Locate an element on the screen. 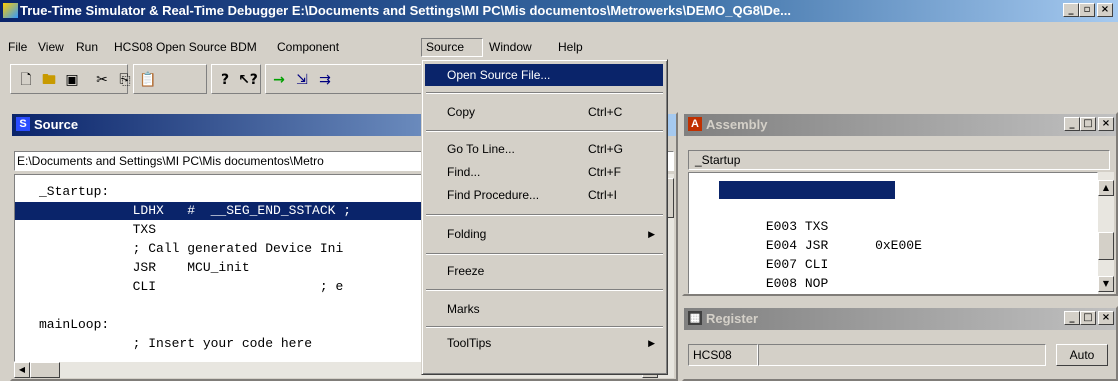  menu-bdm: HCS08 Open Source BDM is located at coordinates (185, 47).